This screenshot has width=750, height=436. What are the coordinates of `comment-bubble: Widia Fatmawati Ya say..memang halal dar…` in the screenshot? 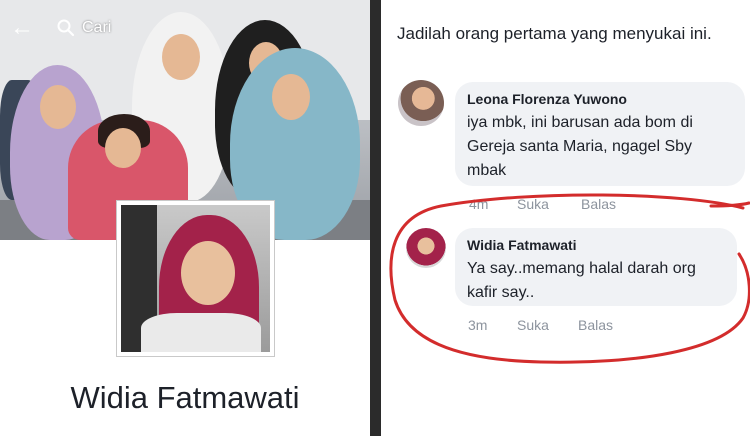 It's located at (596, 267).